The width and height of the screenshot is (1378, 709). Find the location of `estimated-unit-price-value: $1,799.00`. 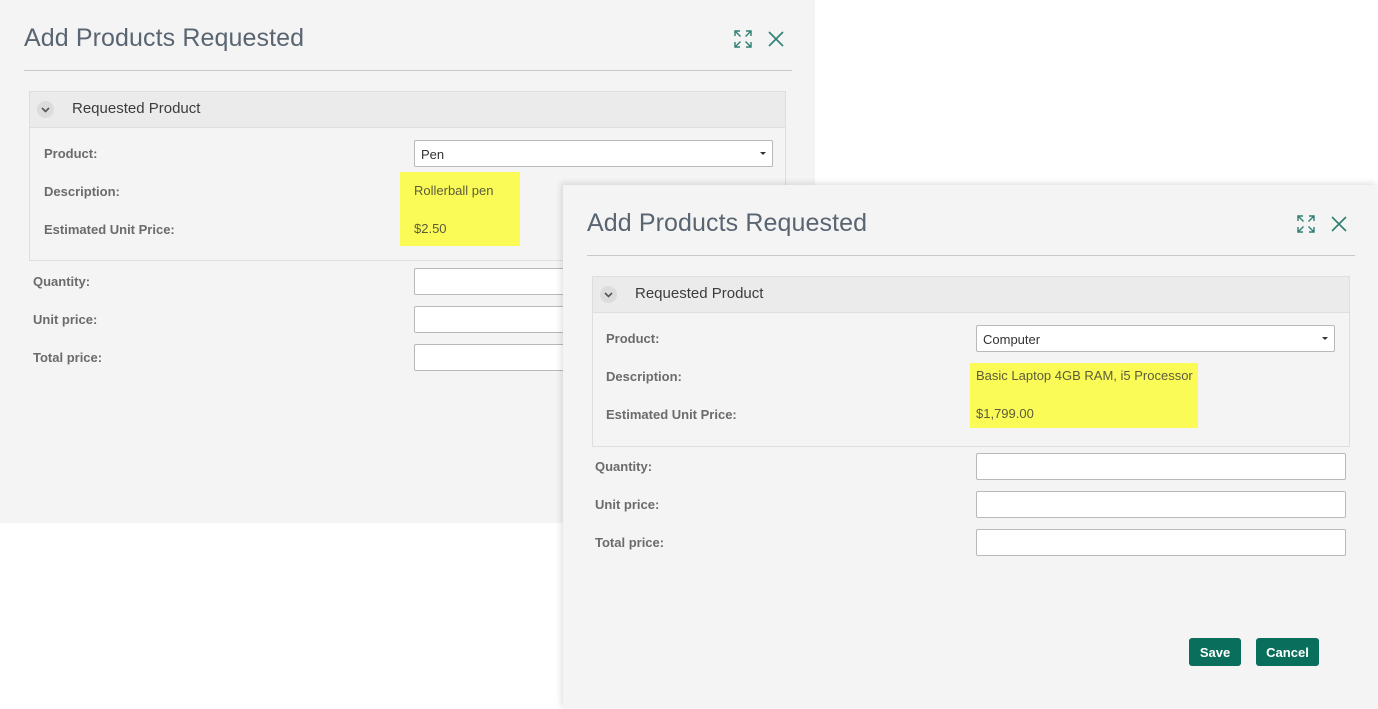

estimated-unit-price-value: $1,799.00 is located at coordinates (1005, 413).